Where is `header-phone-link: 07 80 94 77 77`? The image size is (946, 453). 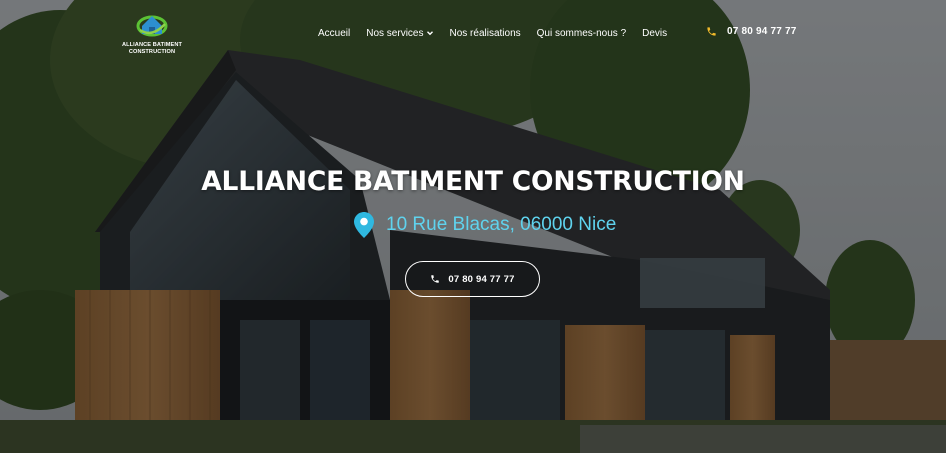 header-phone-link: 07 80 94 77 77 is located at coordinates (751, 31).